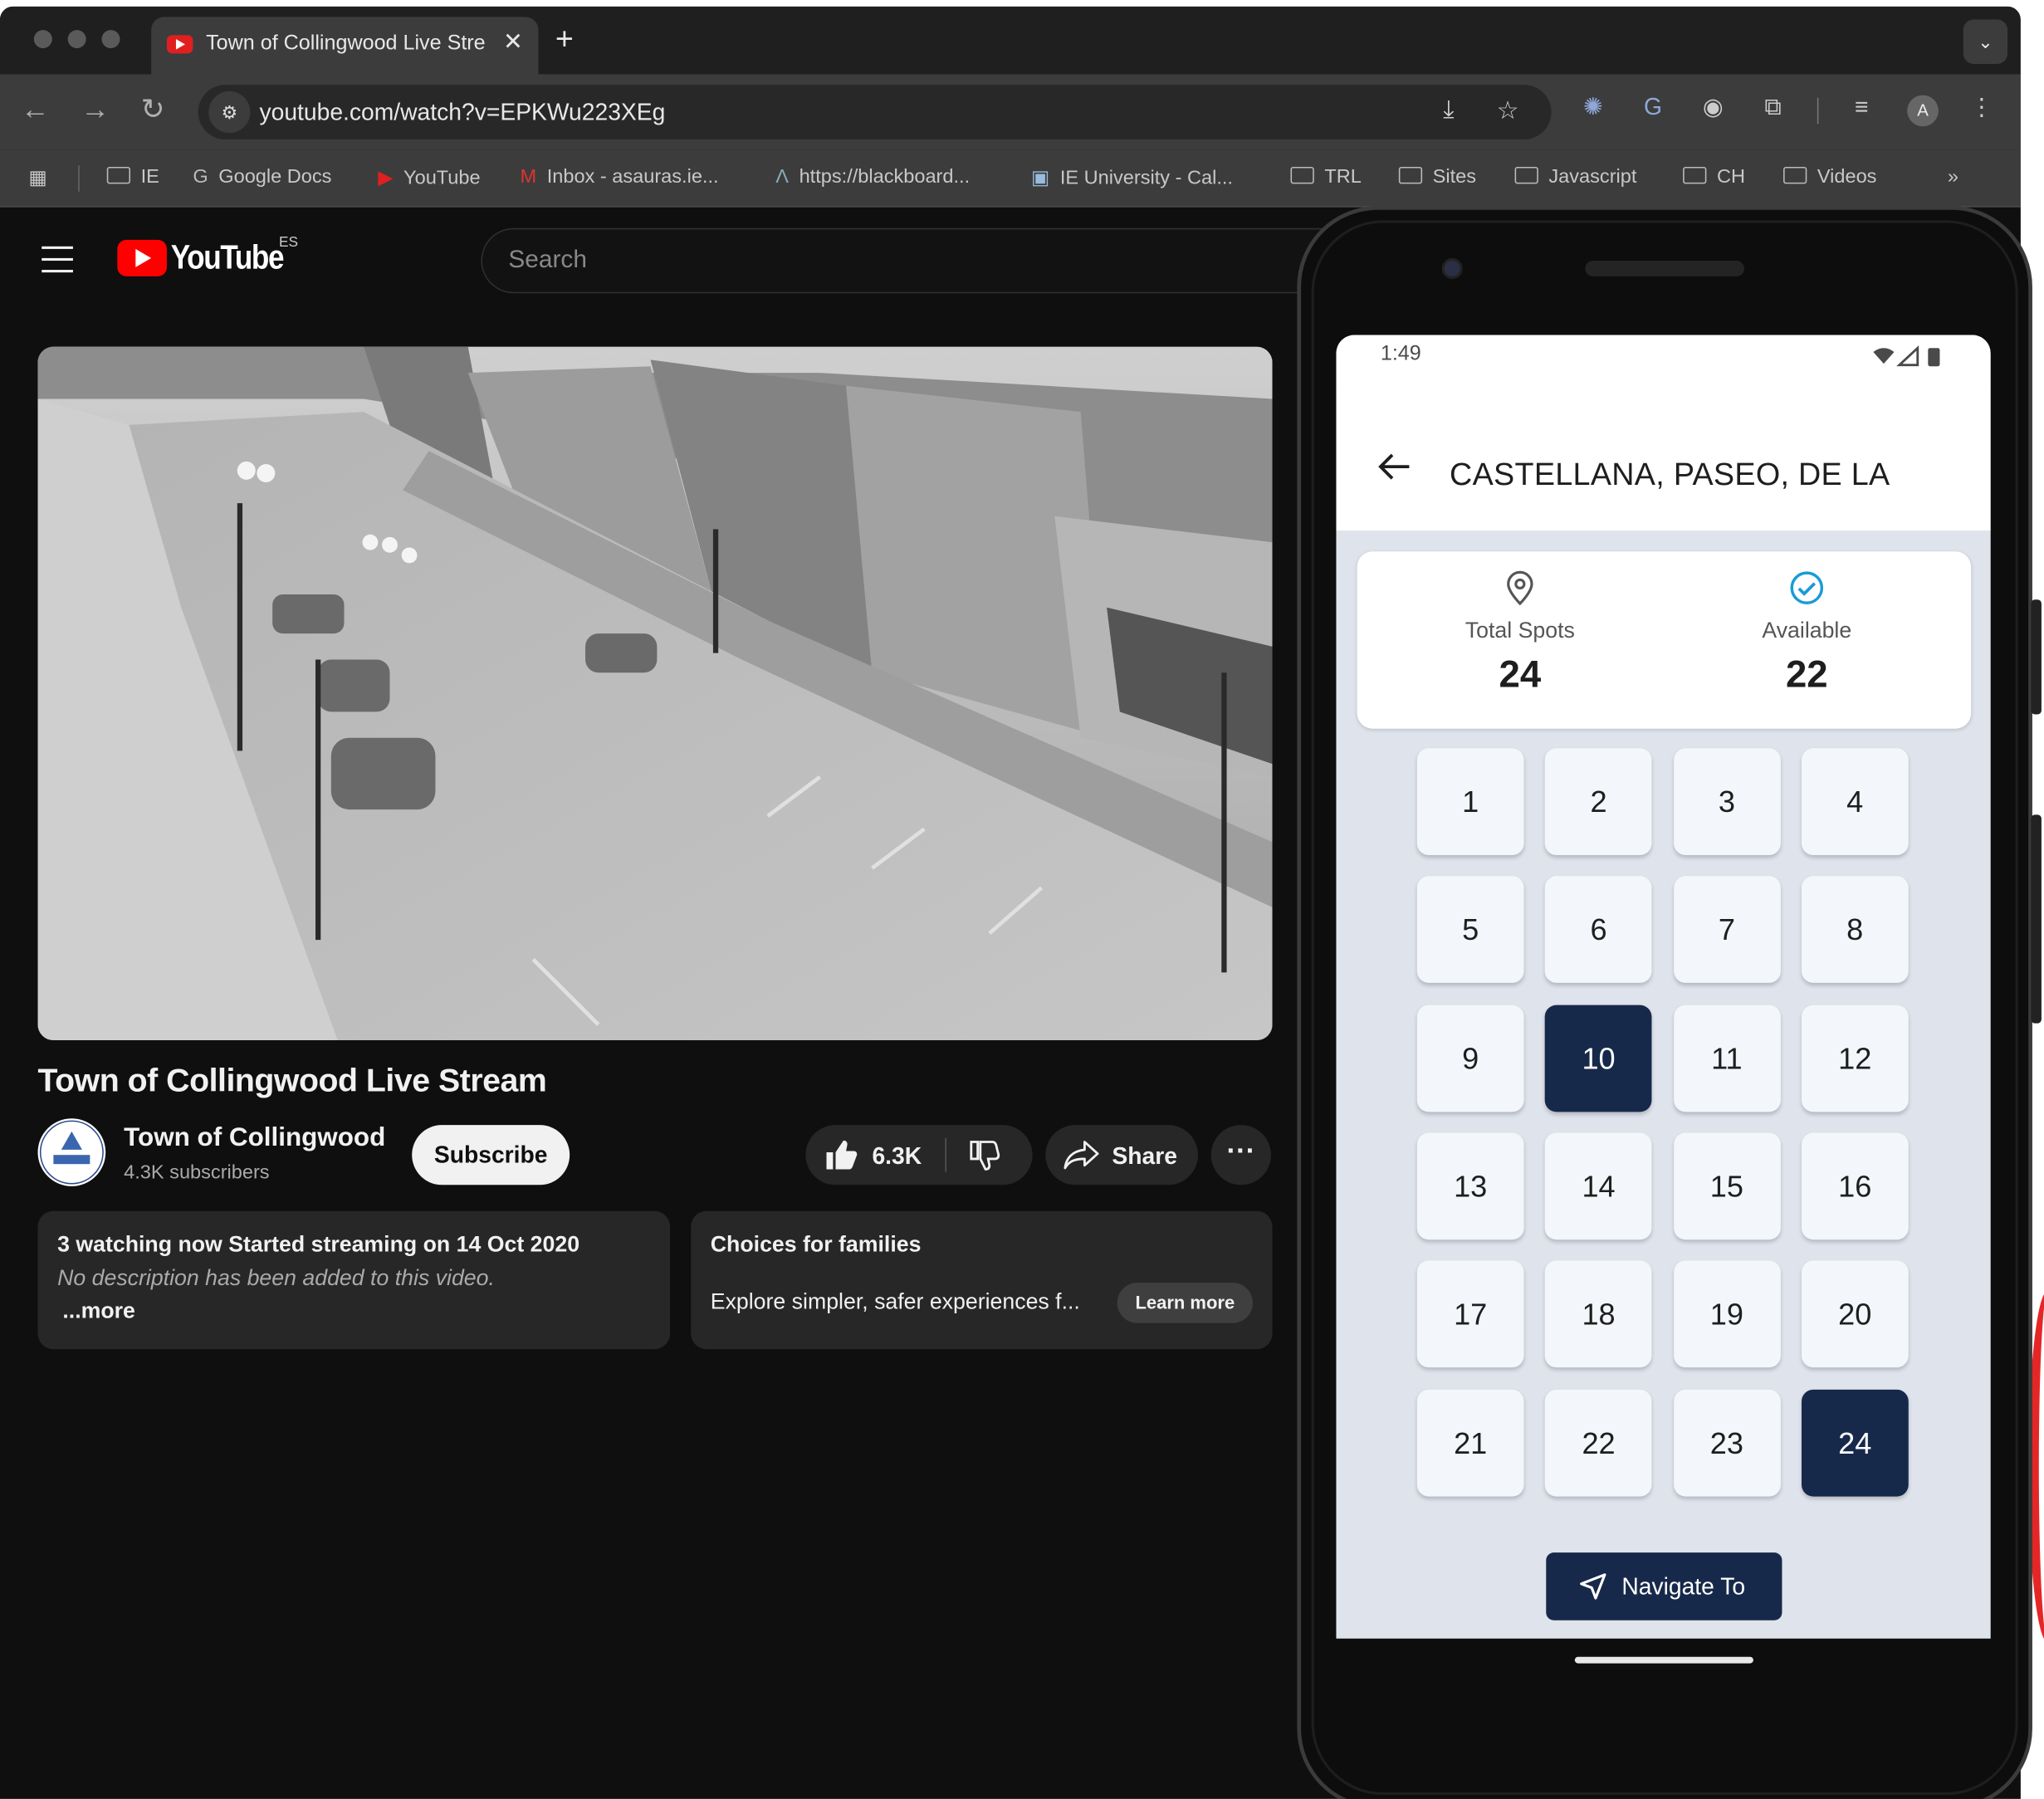 Image resolution: width=2044 pixels, height=1799 pixels. Describe the element at coordinates (1508, 111) in the screenshot. I see `bookmark-star-icon: ☆` at that location.